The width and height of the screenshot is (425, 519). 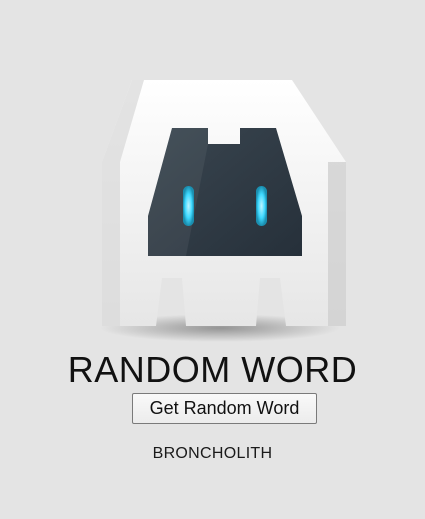 What do you see at coordinates (212, 369) in the screenshot?
I see `page-title: RANDOM WORD` at bounding box center [212, 369].